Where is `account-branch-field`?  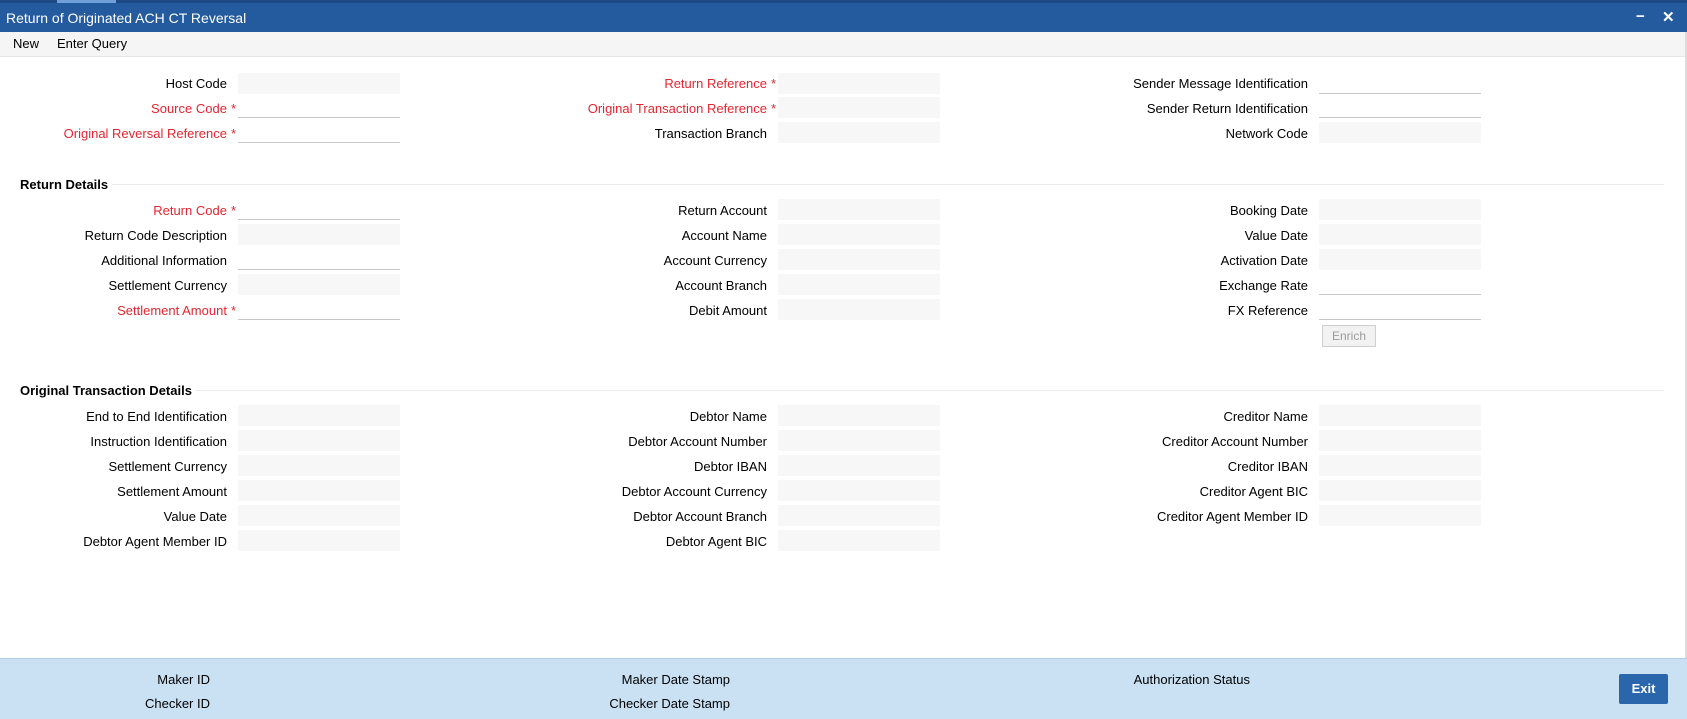
account-branch-field is located at coordinates (859, 284).